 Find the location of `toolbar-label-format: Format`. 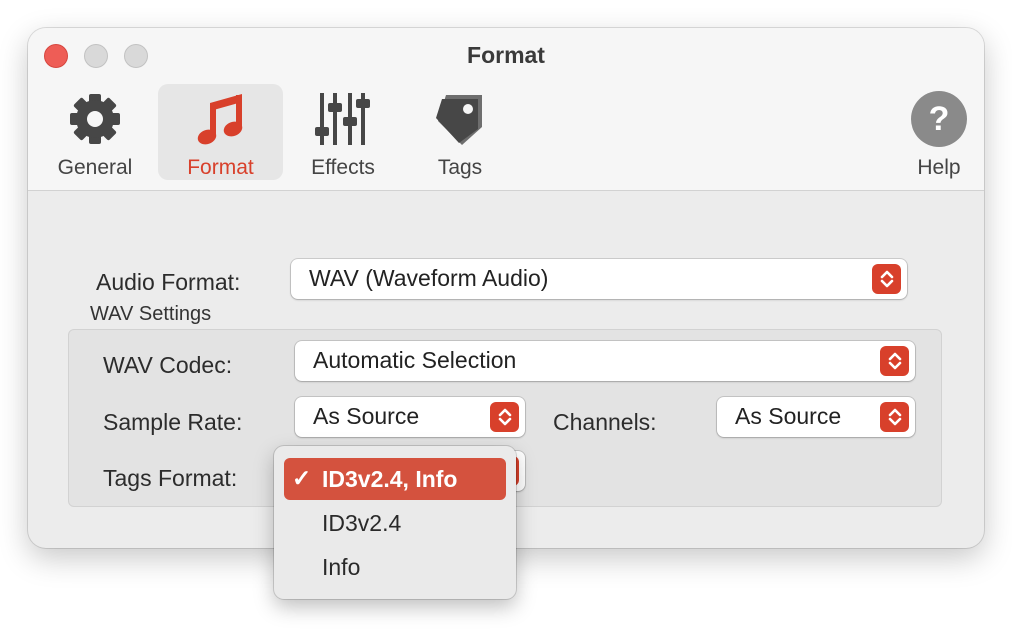

toolbar-label-format: Format is located at coordinates (220, 167).